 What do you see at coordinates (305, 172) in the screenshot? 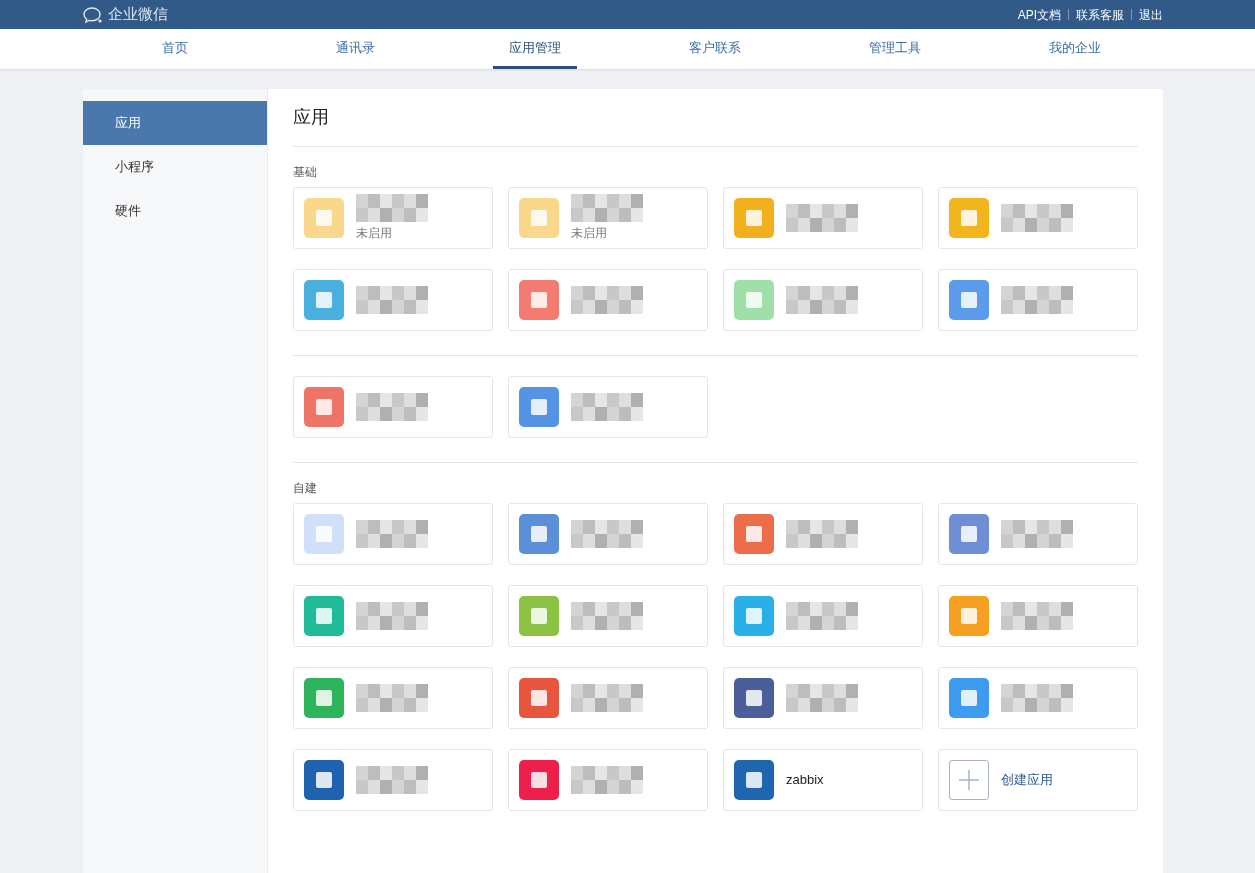
I see `section-heading: 基础` at bounding box center [305, 172].